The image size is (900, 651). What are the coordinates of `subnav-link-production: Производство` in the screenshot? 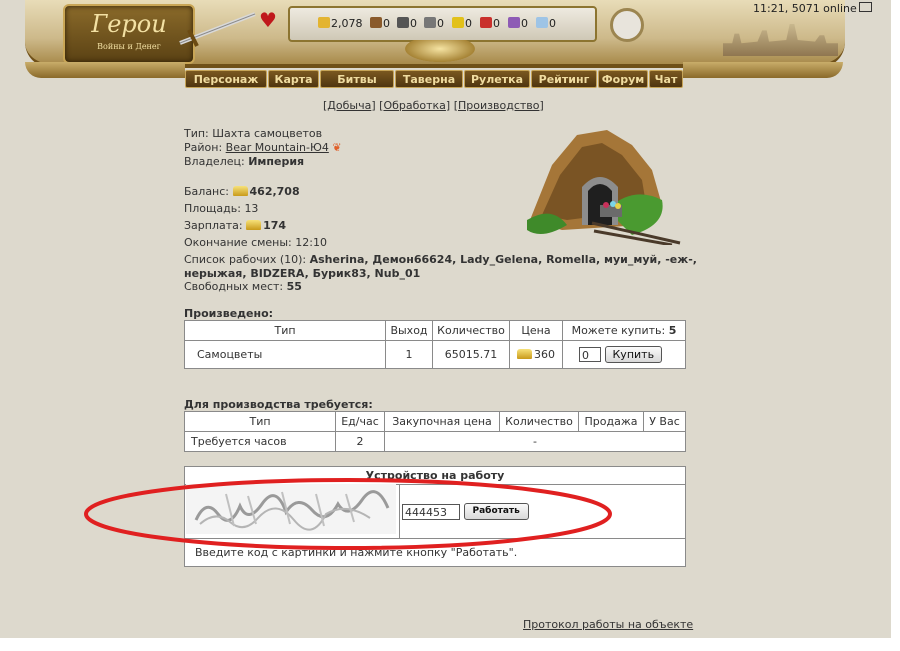 It's located at (498, 105).